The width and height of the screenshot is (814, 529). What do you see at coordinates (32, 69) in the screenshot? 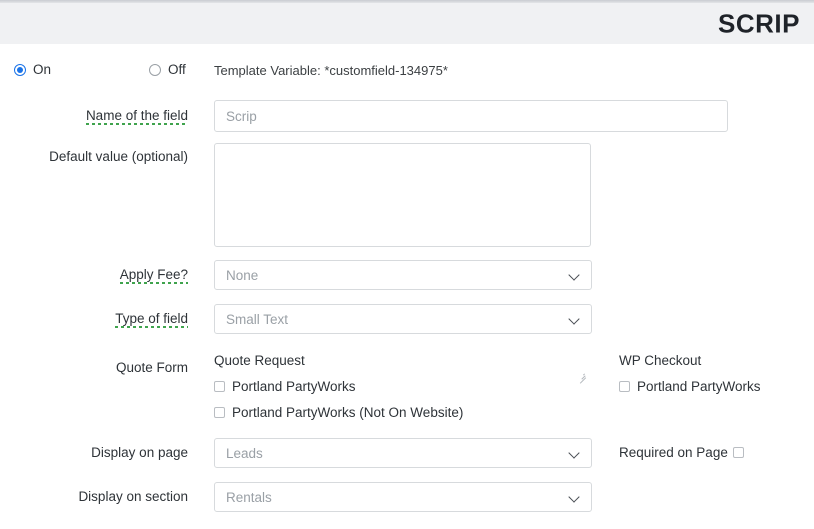
I see `radio-on: On` at bounding box center [32, 69].